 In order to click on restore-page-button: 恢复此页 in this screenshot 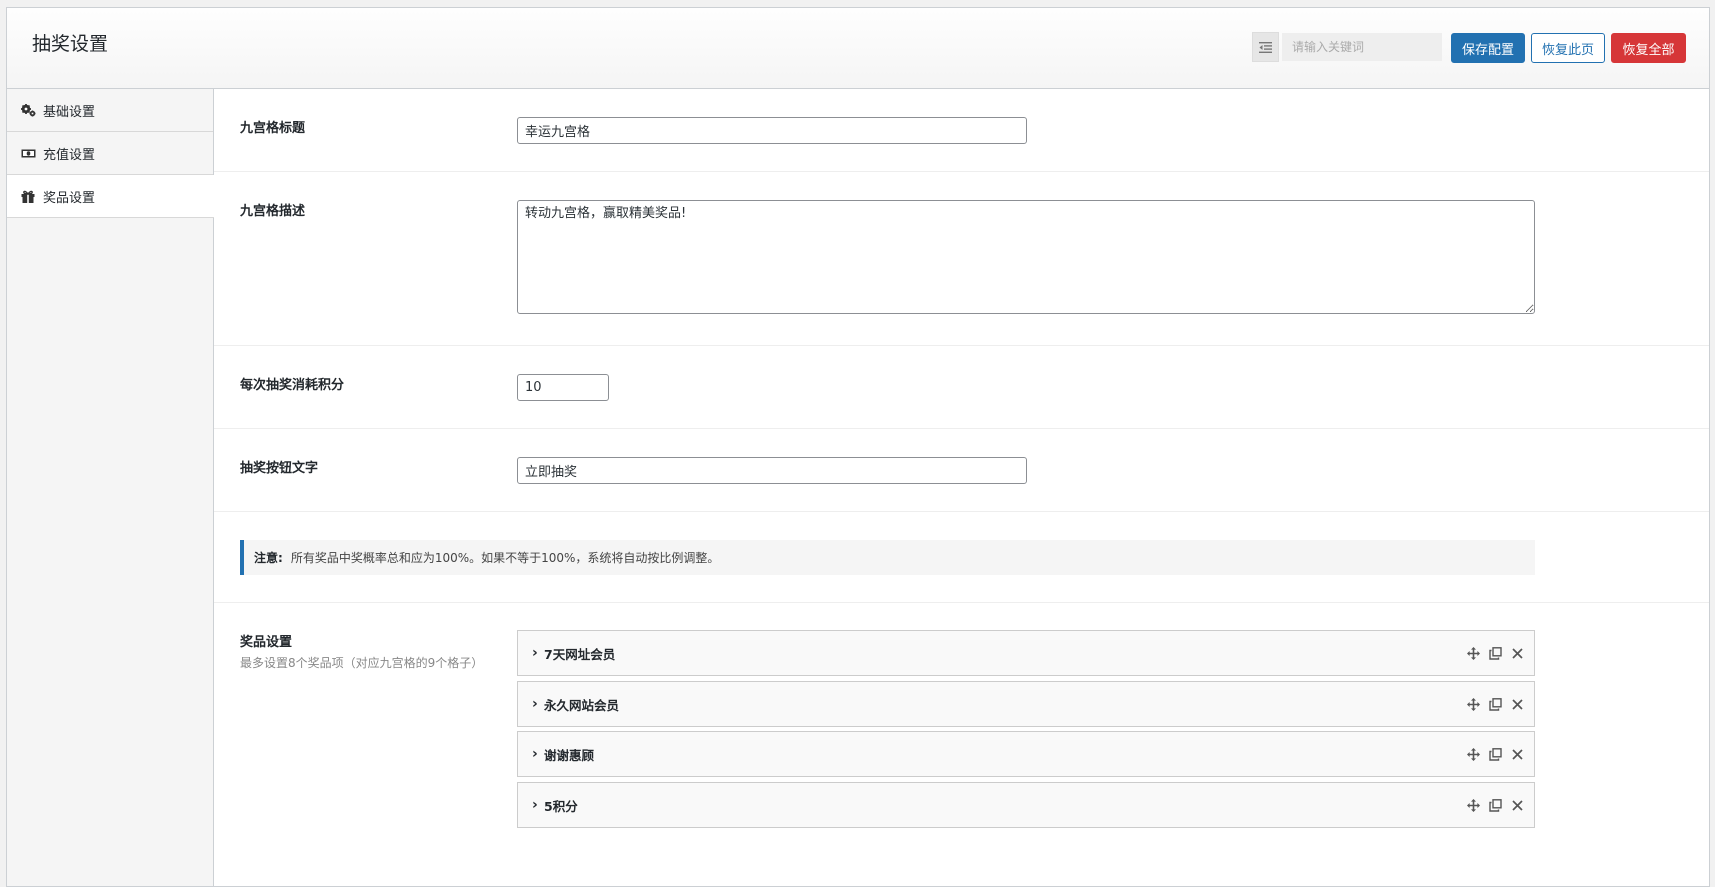, I will do `click(1568, 48)`.